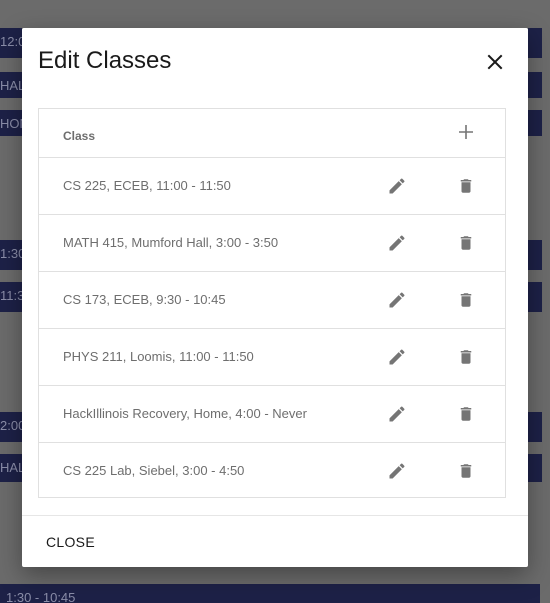  What do you see at coordinates (105, 60) in the screenshot?
I see `dialog-title: Edit Classes` at bounding box center [105, 60].